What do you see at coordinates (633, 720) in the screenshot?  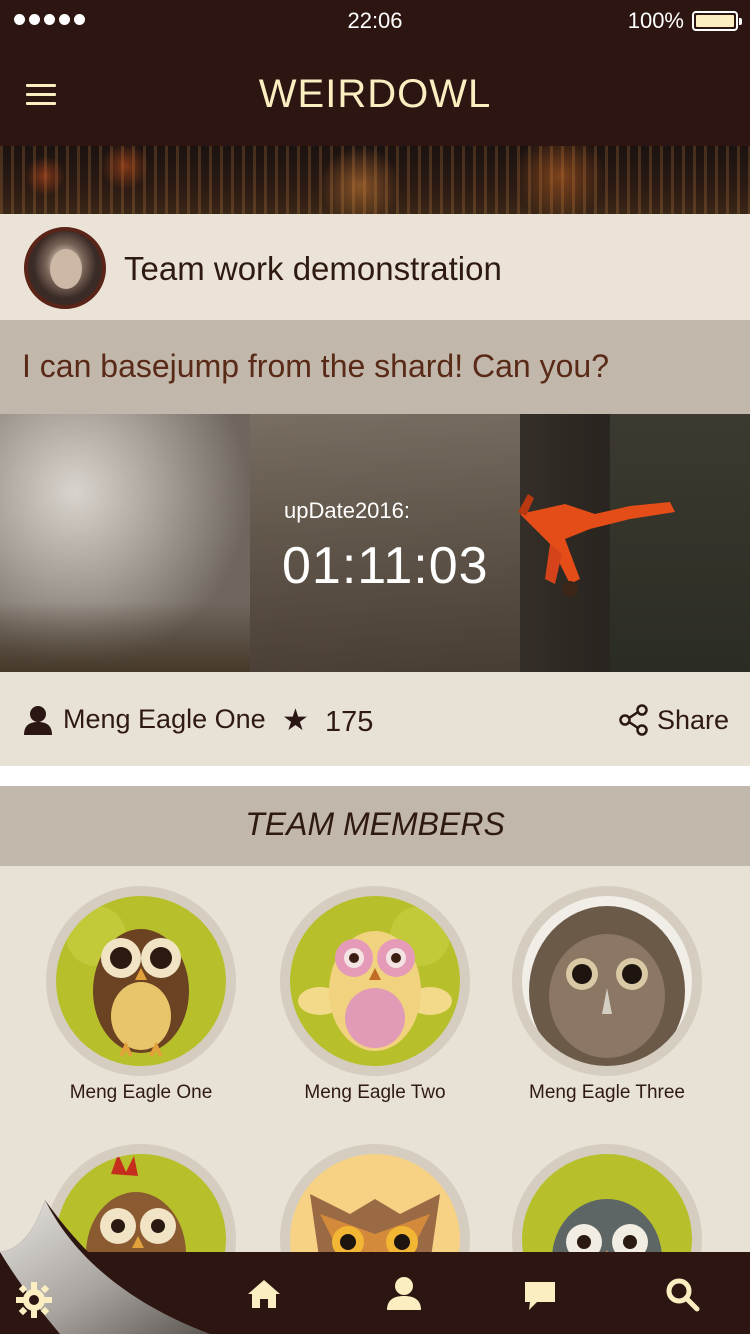 I see `share-icon` at bounding box center [633, 720].